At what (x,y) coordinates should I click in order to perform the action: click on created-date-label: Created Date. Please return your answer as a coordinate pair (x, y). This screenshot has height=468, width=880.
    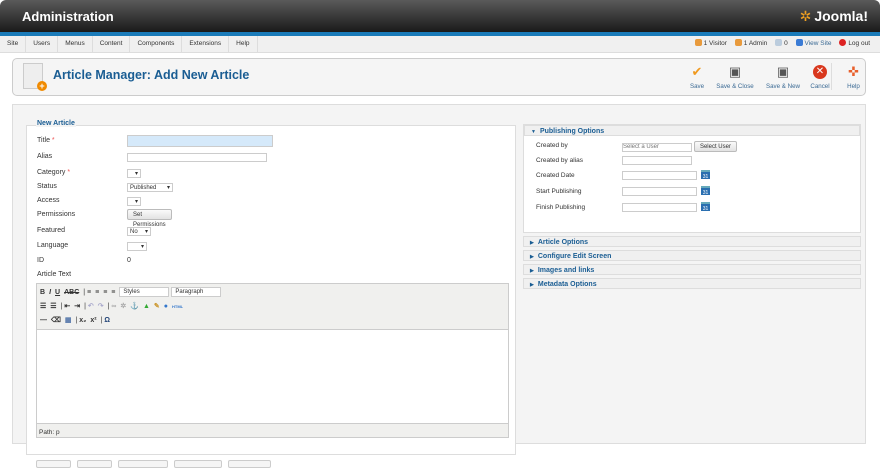
    Looking at the image, I should click on (555, 175).